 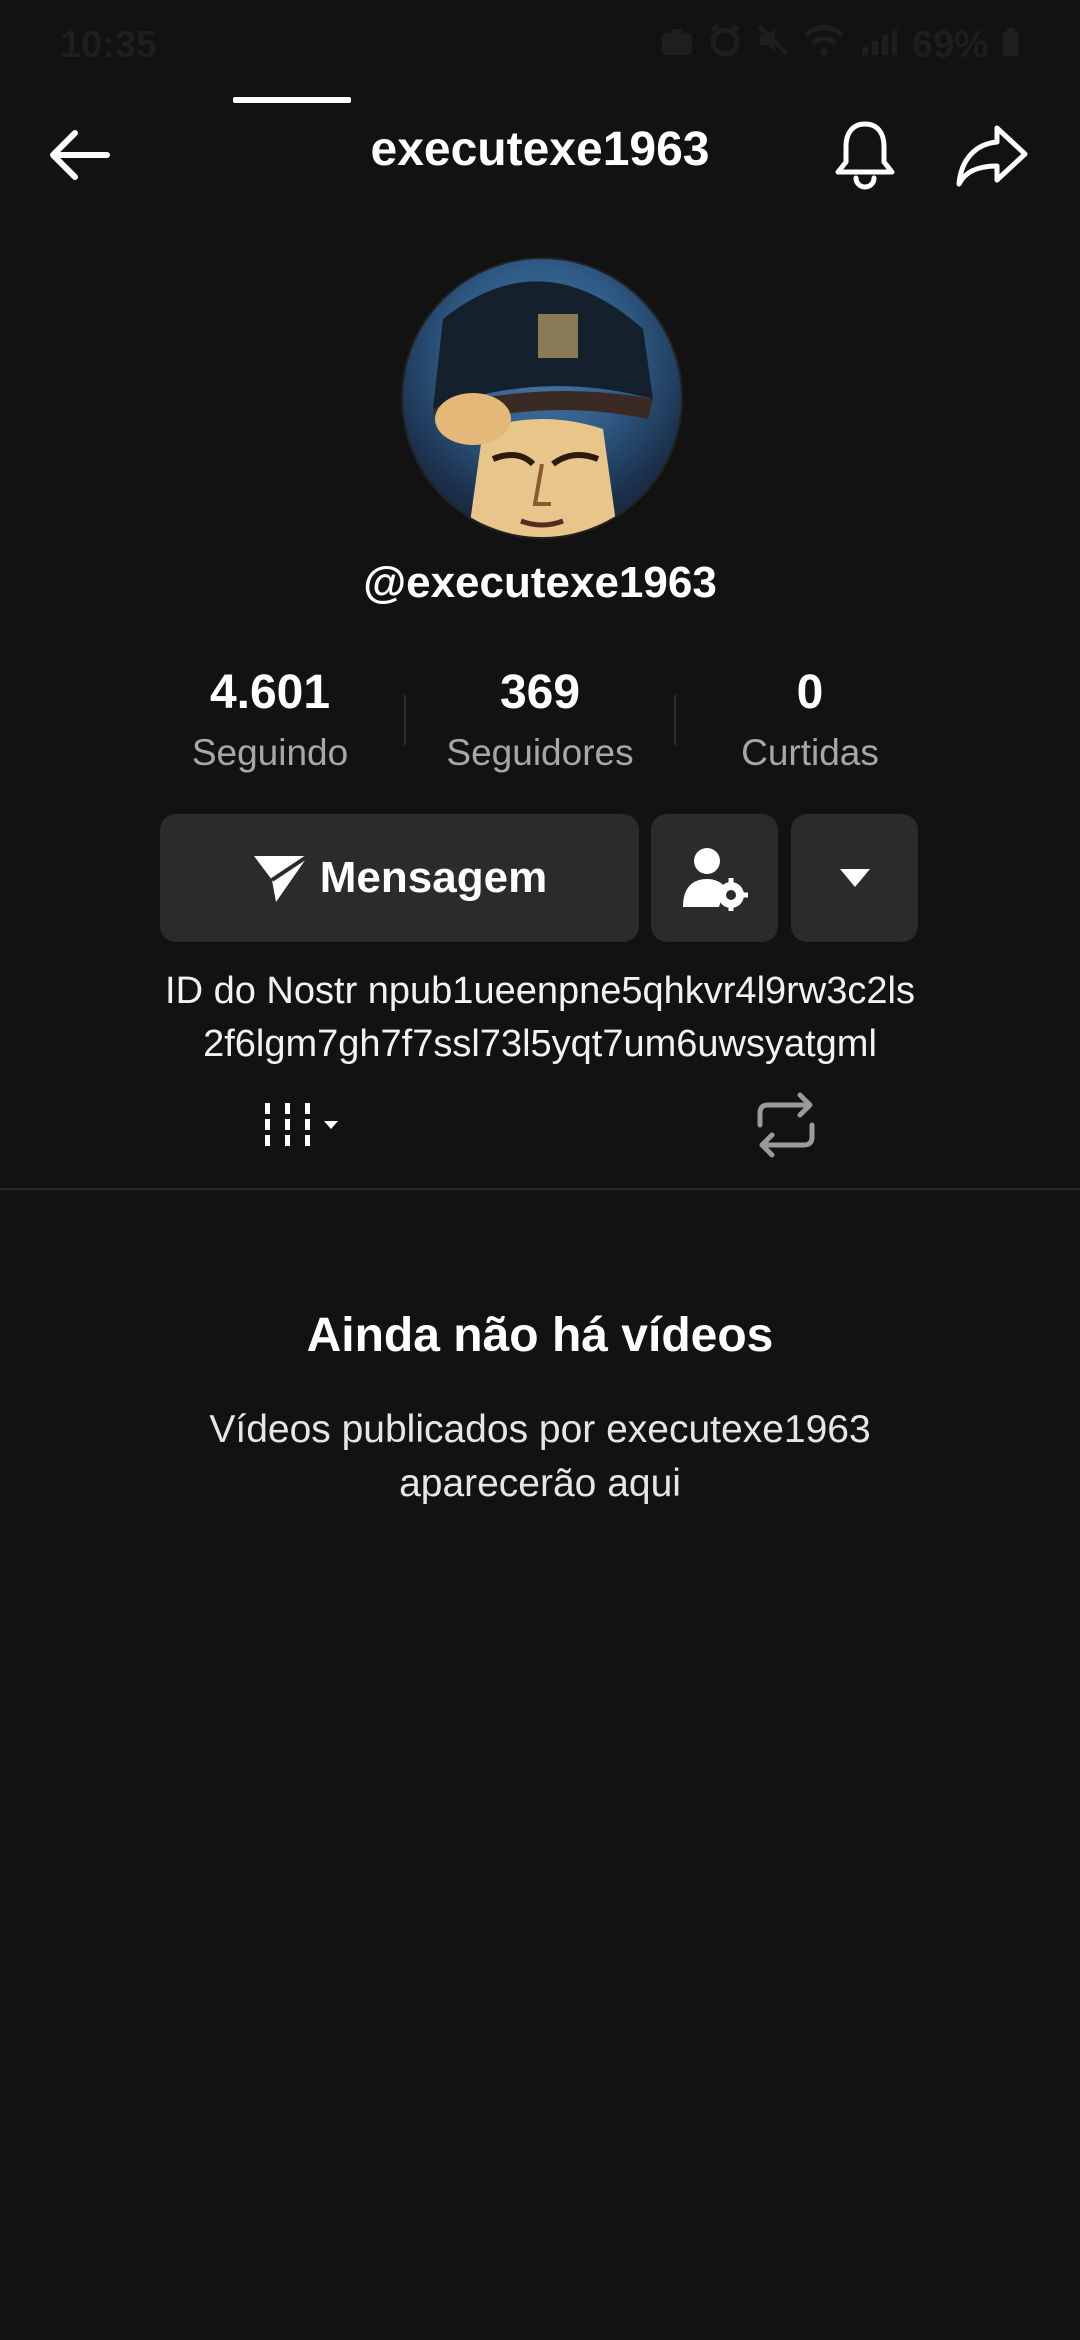 I want to click on battery-percent: 69%, so click(x=949, y=44).